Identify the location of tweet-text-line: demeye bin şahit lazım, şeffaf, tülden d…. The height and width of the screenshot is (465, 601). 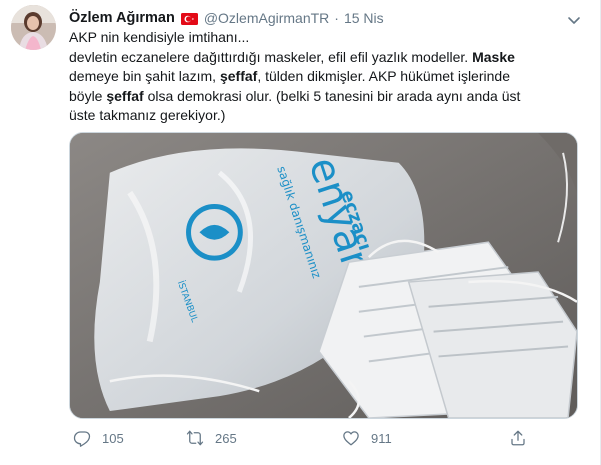
(326, 77).